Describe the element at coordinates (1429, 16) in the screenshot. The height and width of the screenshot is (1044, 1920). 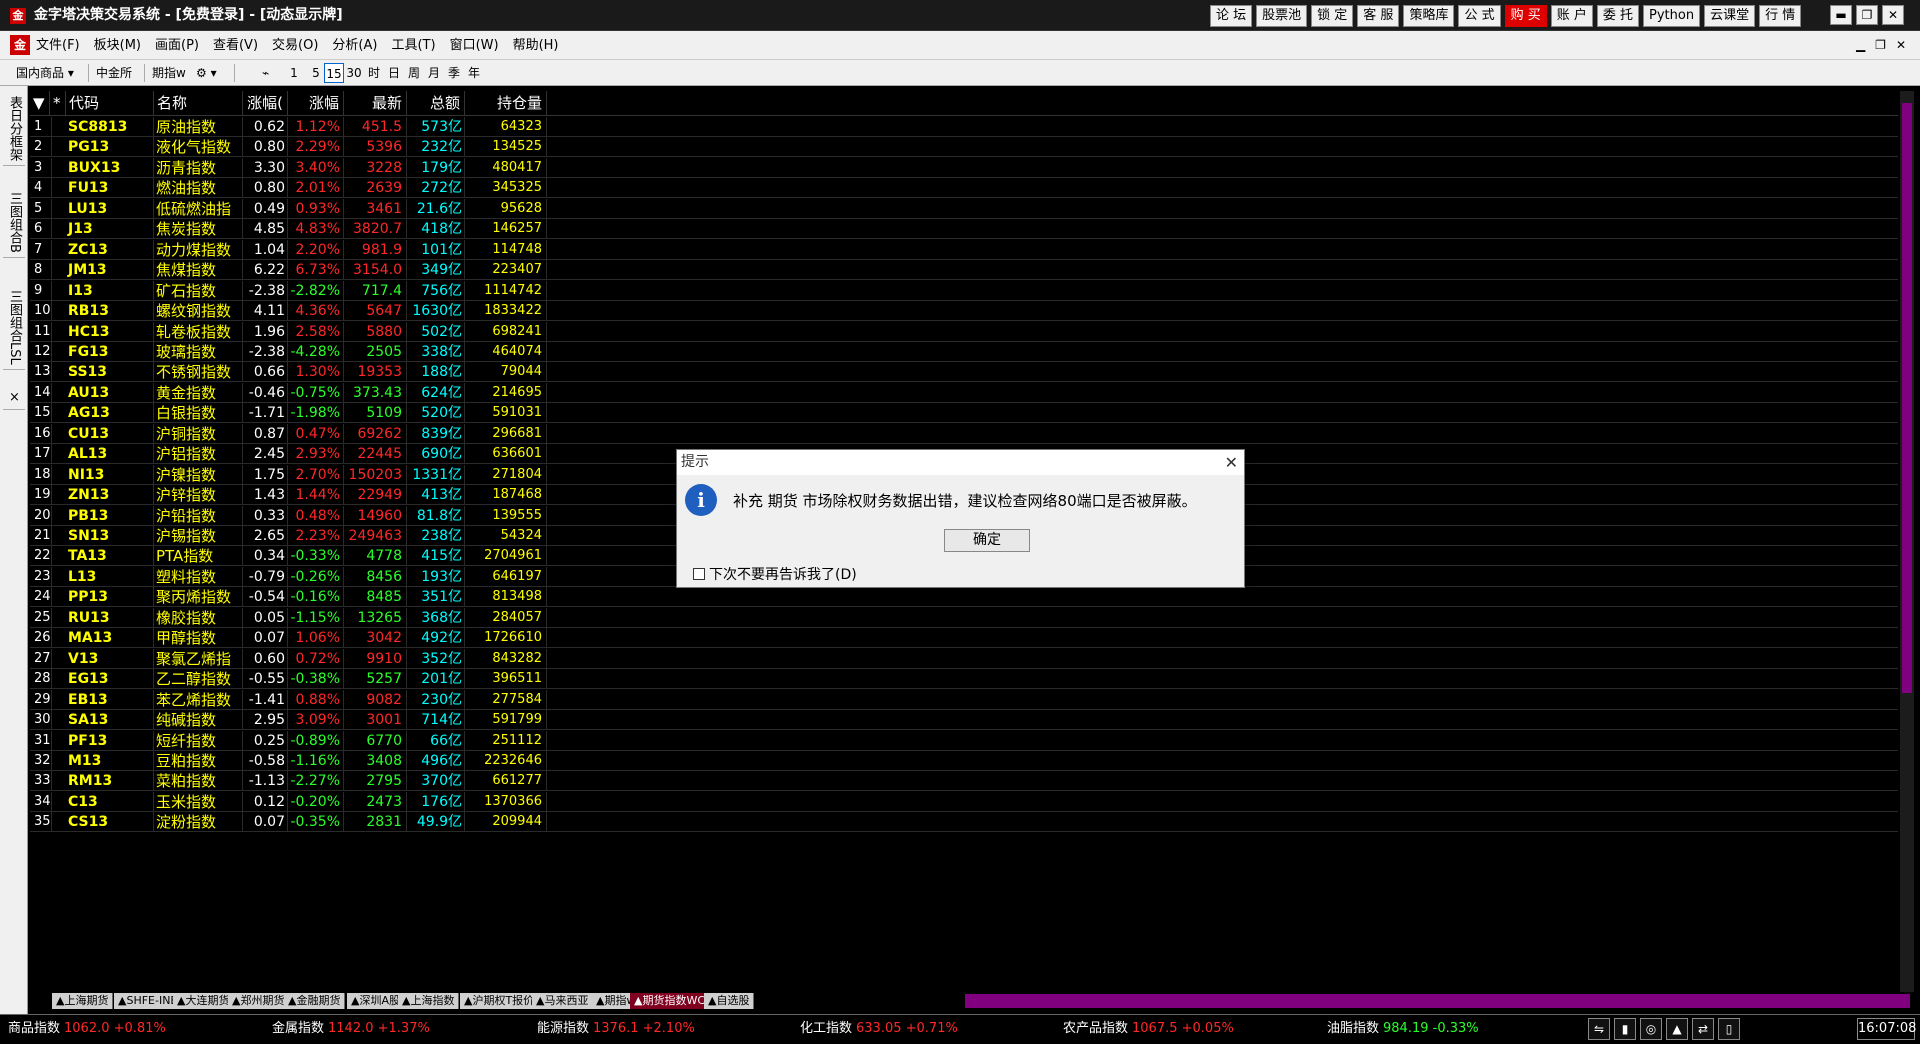
I see `title-button: 策略库` at that location.